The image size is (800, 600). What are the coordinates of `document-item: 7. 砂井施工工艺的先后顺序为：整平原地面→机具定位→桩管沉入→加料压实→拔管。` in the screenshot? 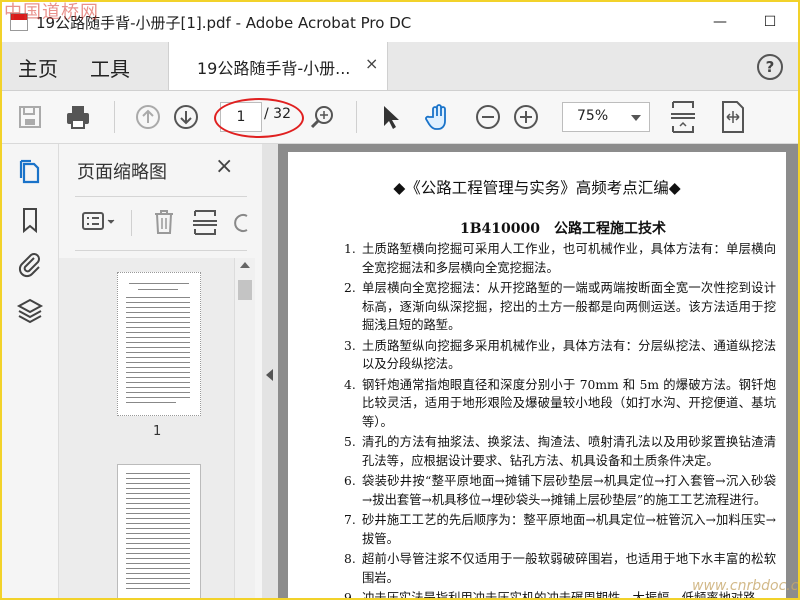 It's located at (560, 529).